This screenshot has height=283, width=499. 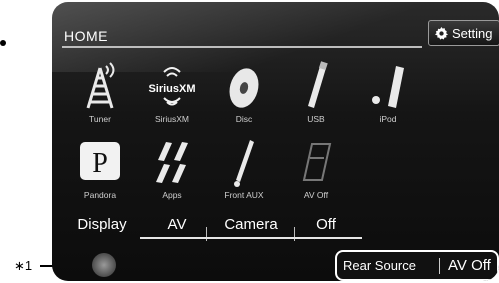 What do you see at coordinates (469, 265) in the screenshot?
I see `av-off-button: AV Off` at bounding box center [469, 265].